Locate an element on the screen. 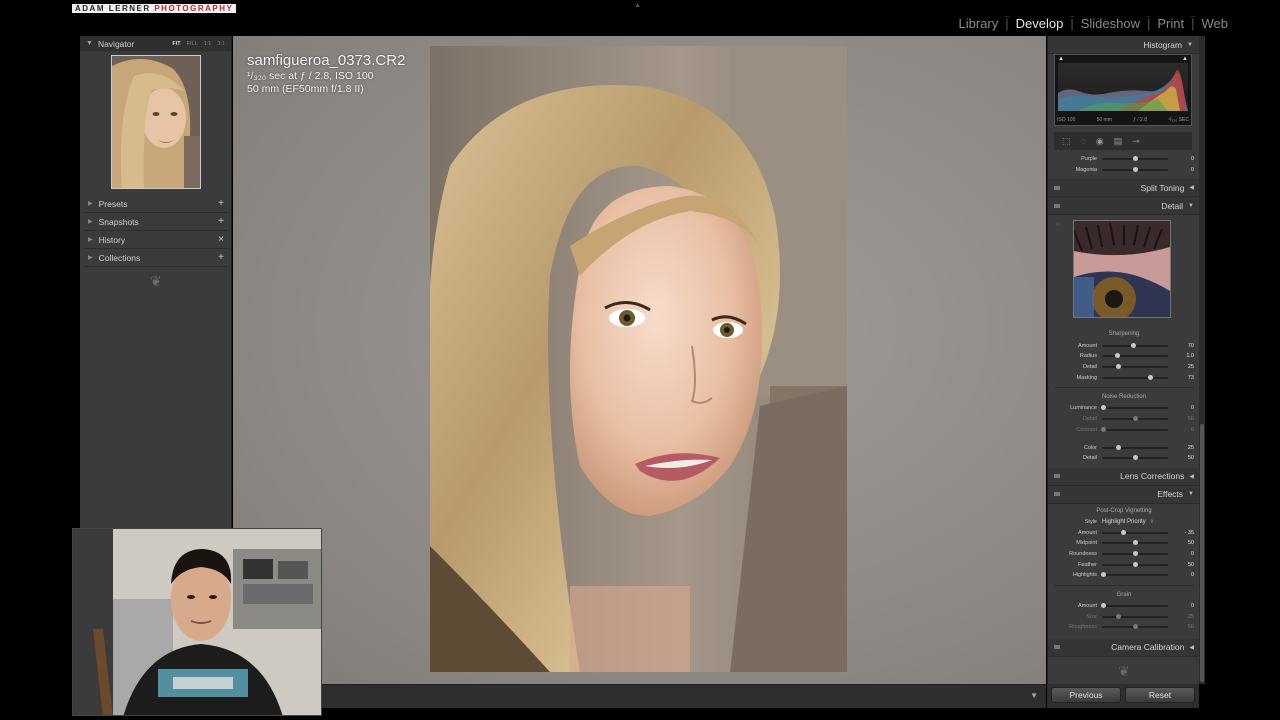 The image size is (1280, 720). slider-vignette-roundness: Roundness 0 is located at coordinates (1127, 554).